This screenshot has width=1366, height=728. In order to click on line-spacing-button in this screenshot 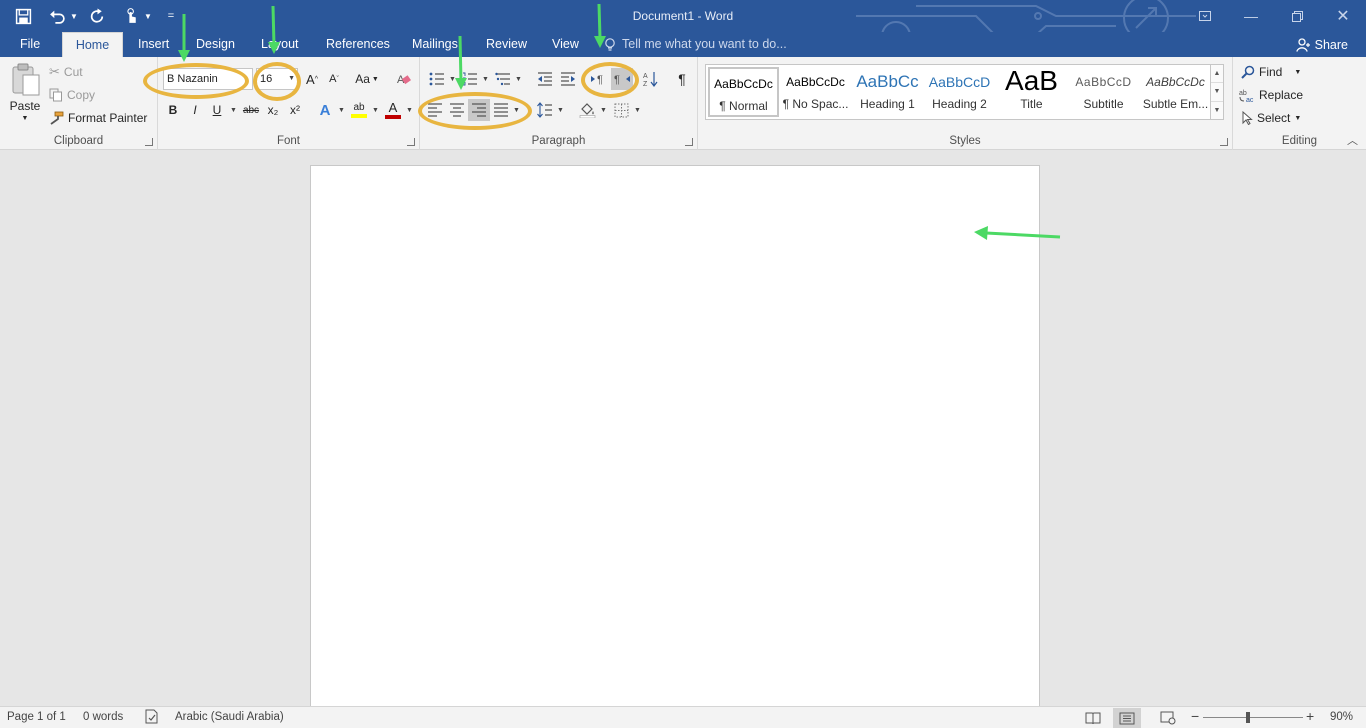, I will do `click(545, 110)`.